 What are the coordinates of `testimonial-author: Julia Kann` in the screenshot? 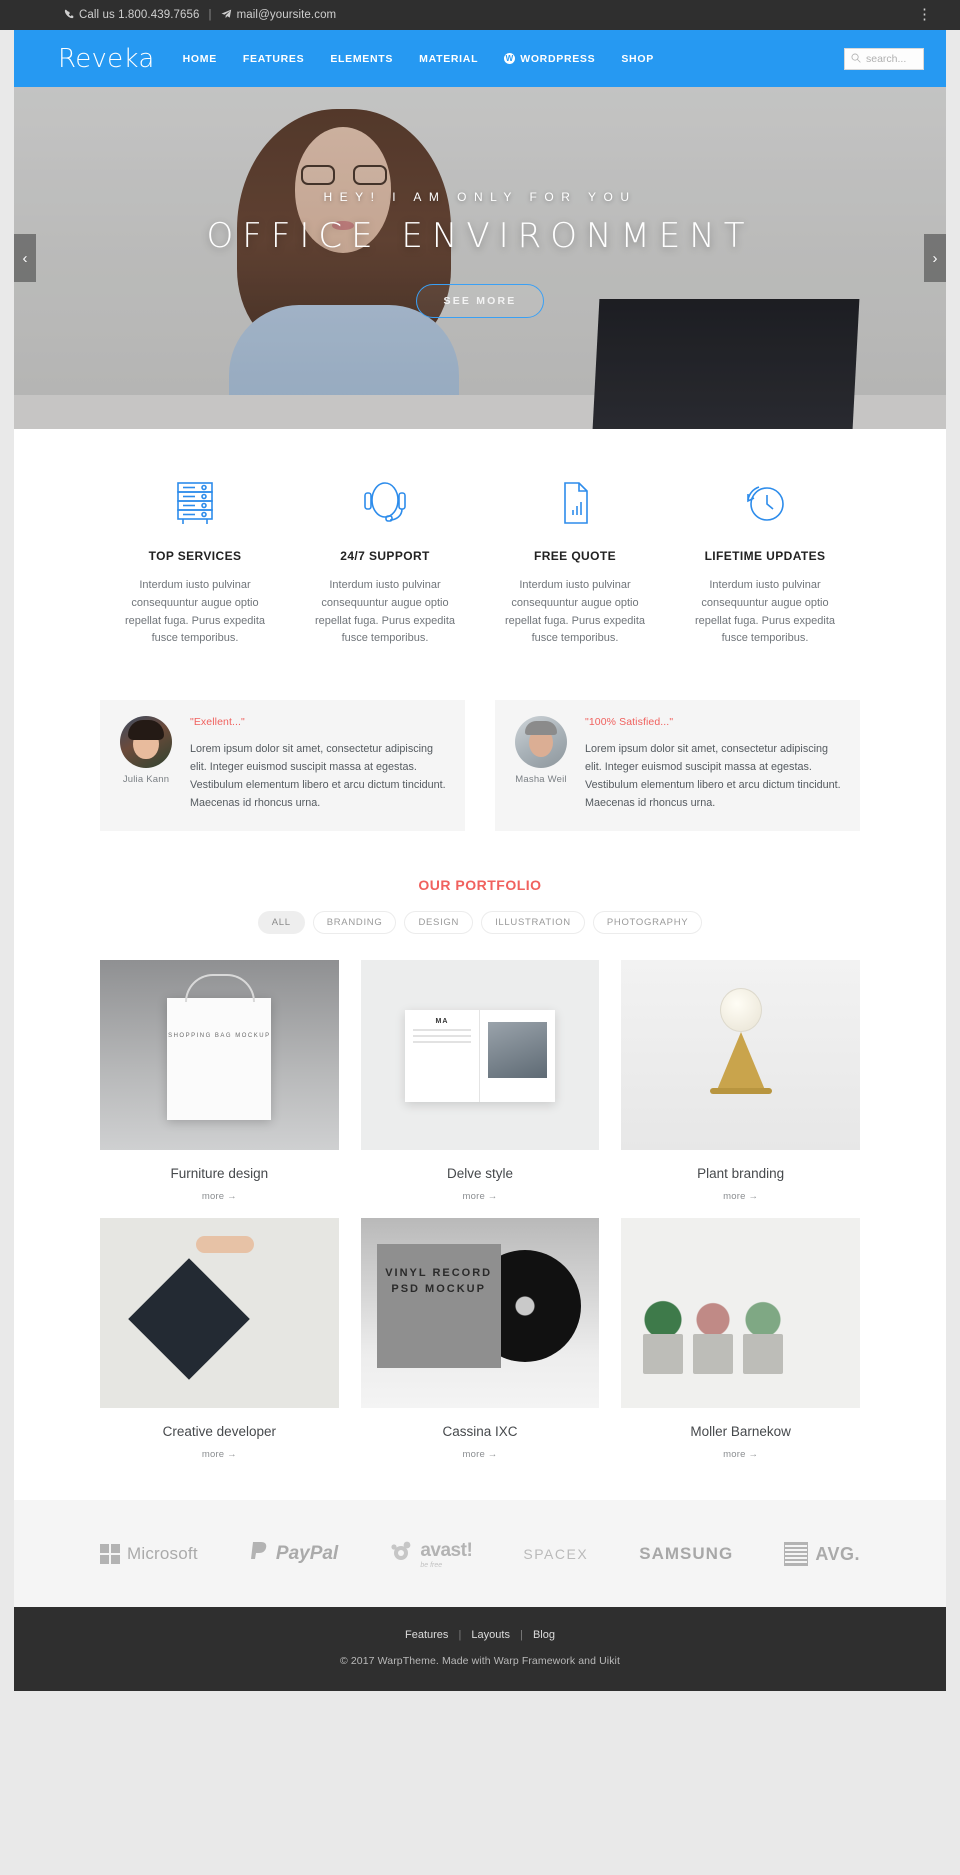 It's located at (146, 780).